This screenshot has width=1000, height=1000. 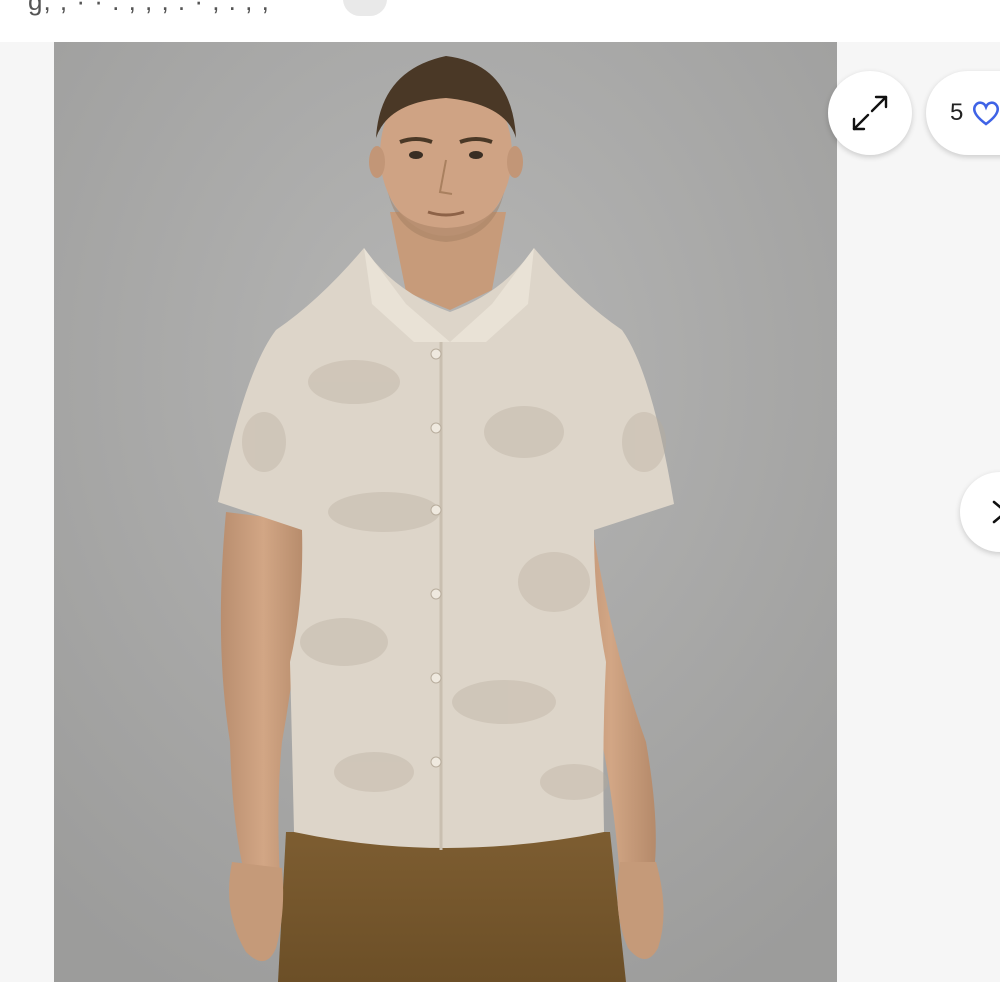 What do you see at coordinates (365, 8) in the screenshot?
I see `clipped-chip` at bounding box center [365, 8].